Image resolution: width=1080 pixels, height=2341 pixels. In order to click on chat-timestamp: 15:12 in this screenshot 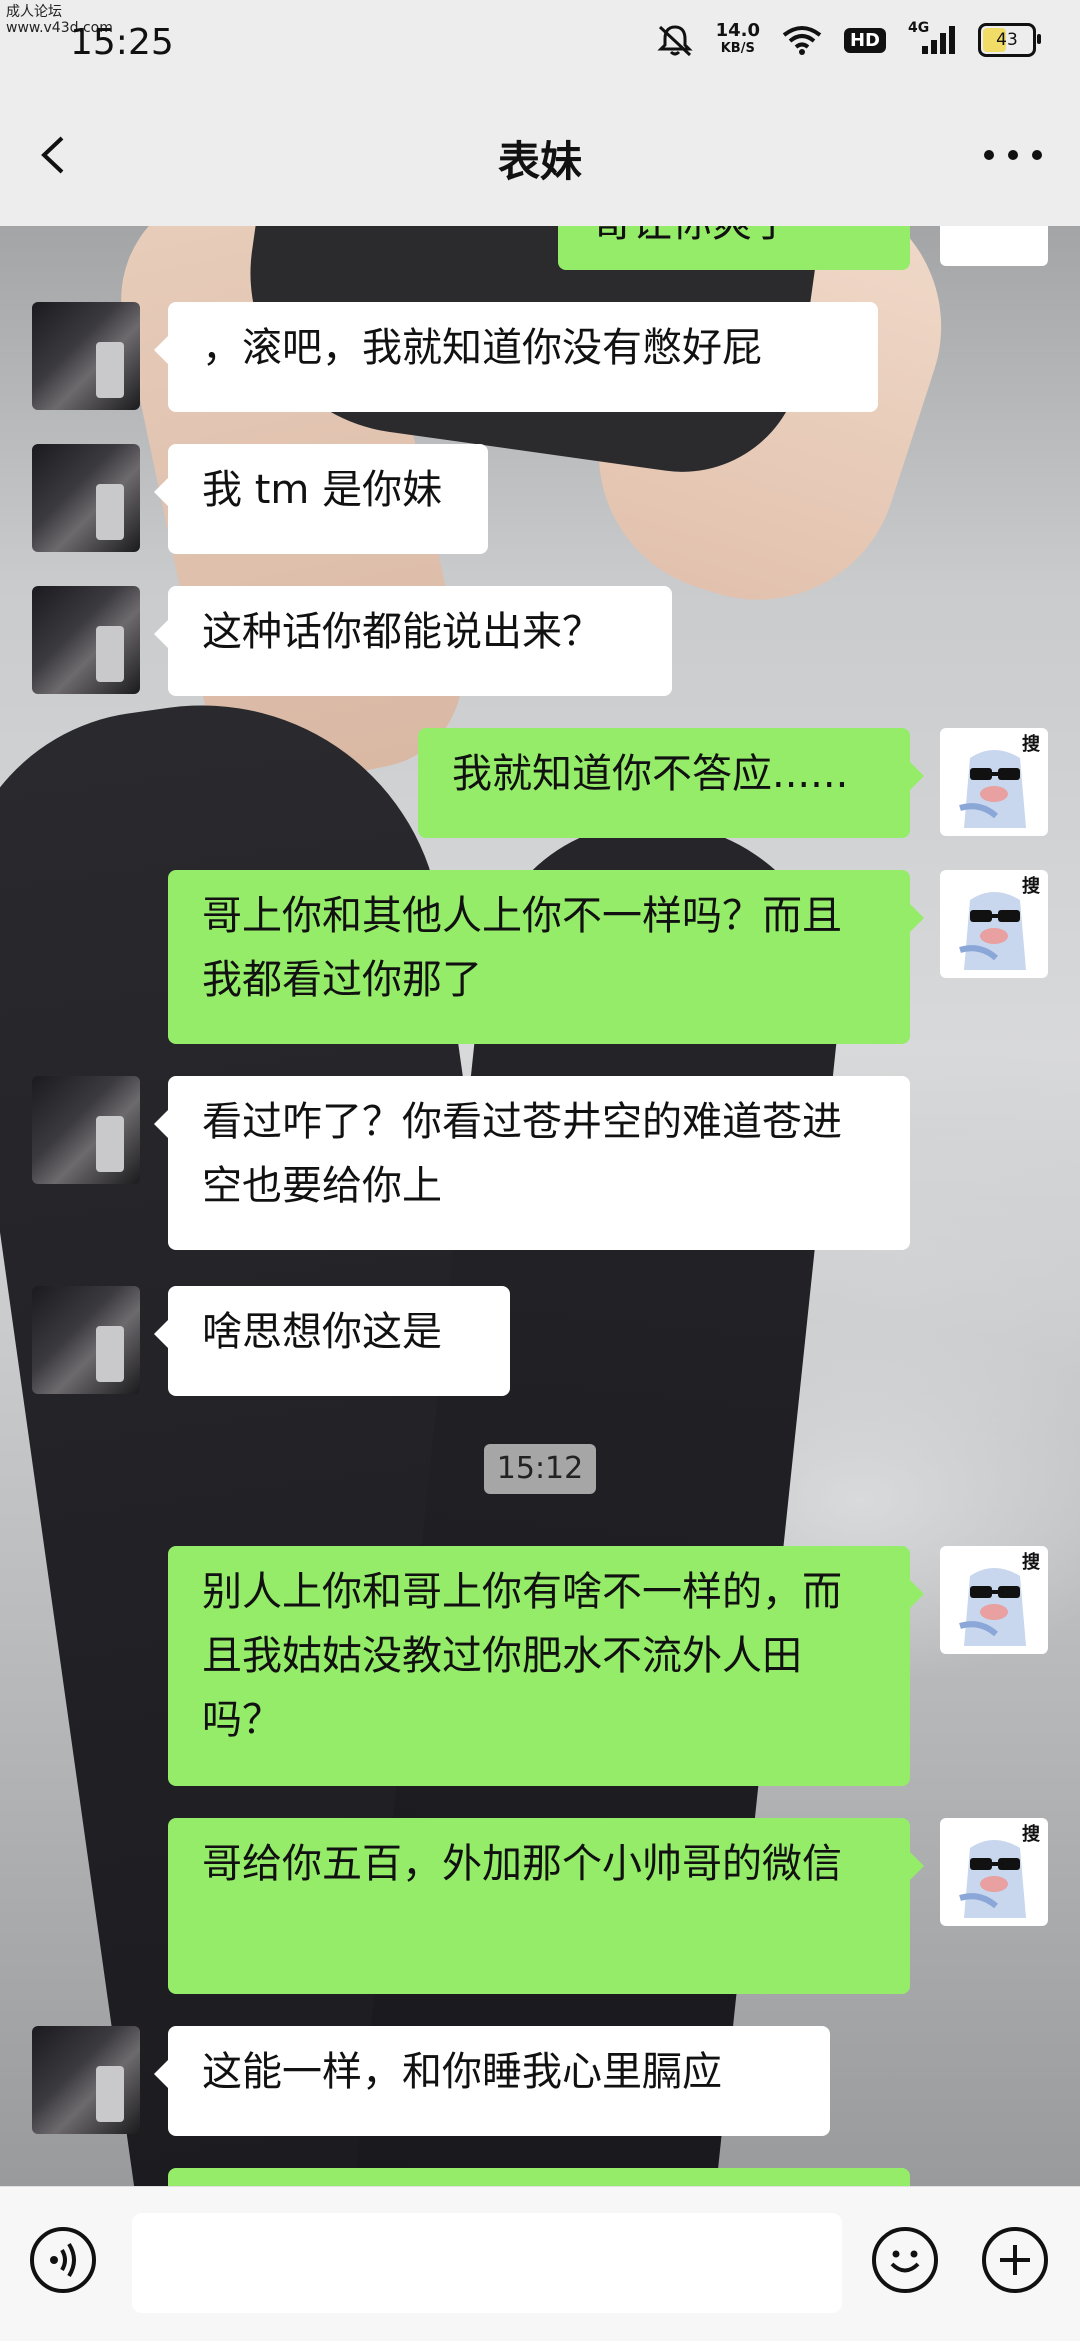, I will do `click(540, 1469)`.